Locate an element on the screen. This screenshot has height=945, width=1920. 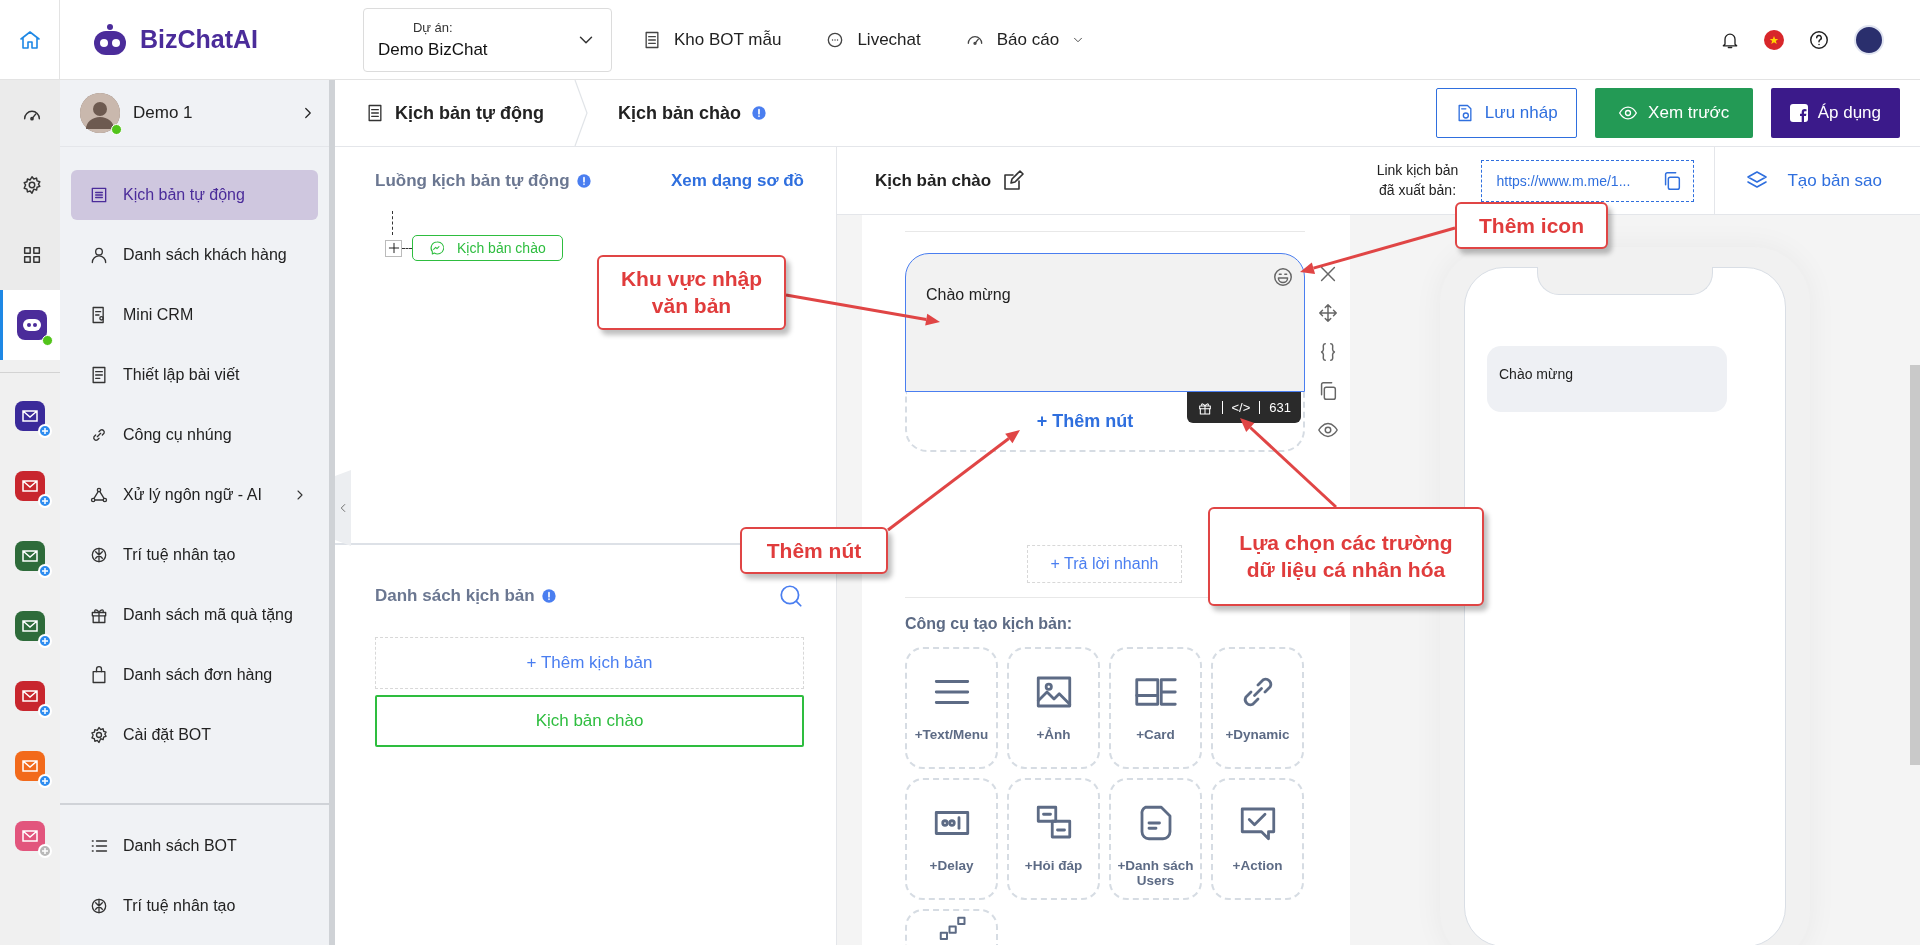
sidebar-item: Mini CRM is located at coordinates (194, 315).